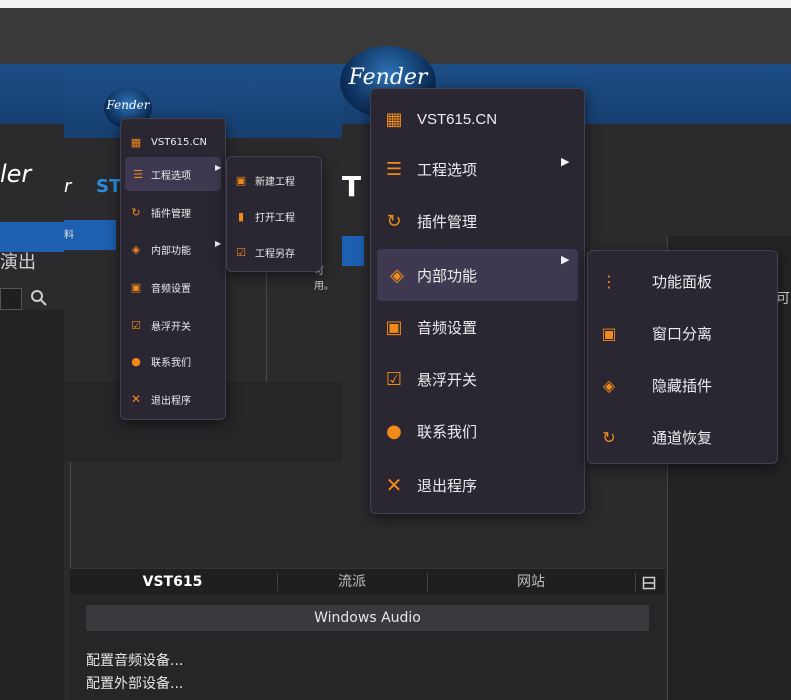  Describe the element at coordinates (447, 379) in the screenshot. I see `menu-label: 悬浮开关` at that location.